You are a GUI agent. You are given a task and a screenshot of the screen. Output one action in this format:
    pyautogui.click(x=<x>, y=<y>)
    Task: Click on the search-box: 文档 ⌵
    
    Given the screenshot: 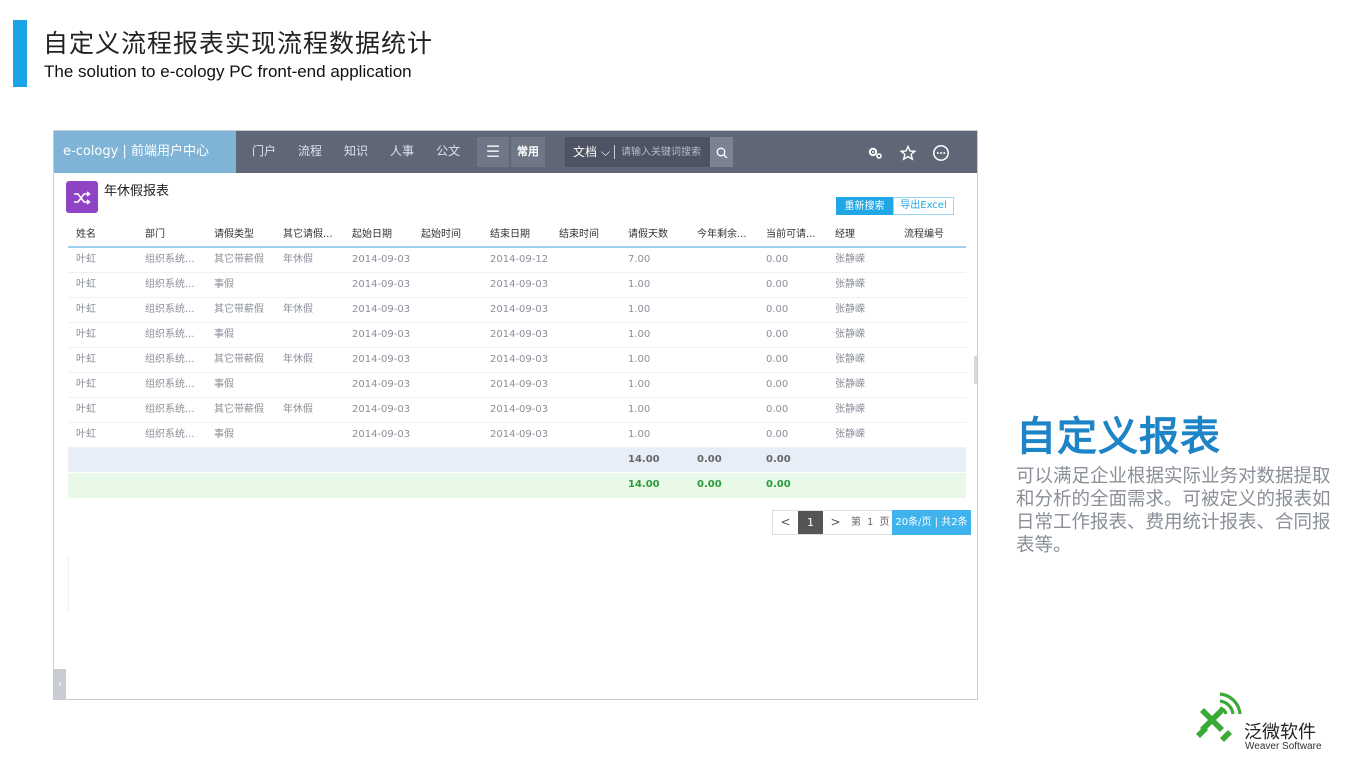 What is the action you would take?
    pyautogui.click(x=649, y=152)
    